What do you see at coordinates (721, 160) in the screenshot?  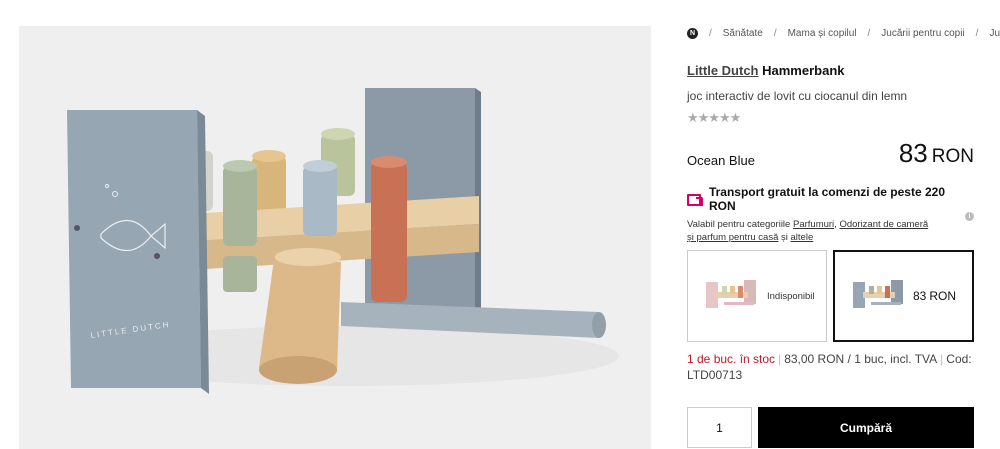 I see `variant-name: Ocean Blue` at bounding box center [721, 160].